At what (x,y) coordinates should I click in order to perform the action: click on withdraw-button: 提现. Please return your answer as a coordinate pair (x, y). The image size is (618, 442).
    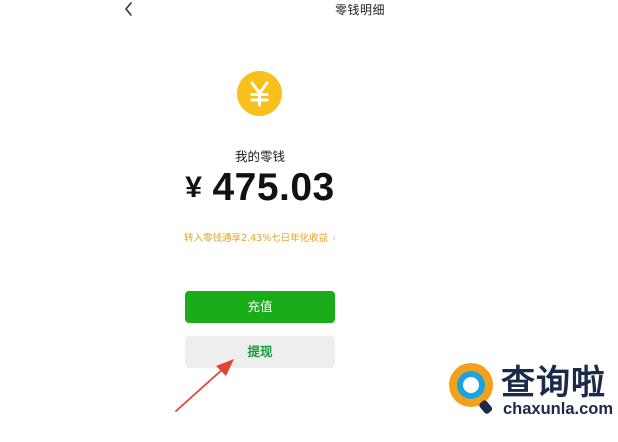
    Looking at the image, I should click on (260, 352).